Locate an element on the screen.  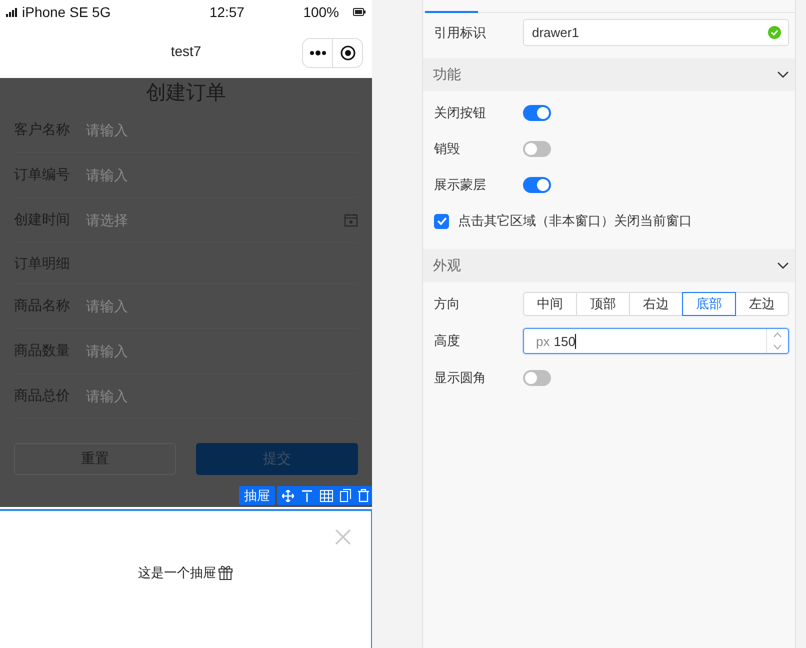
component-label: 抽屉 is located at coordinates (257, 495).